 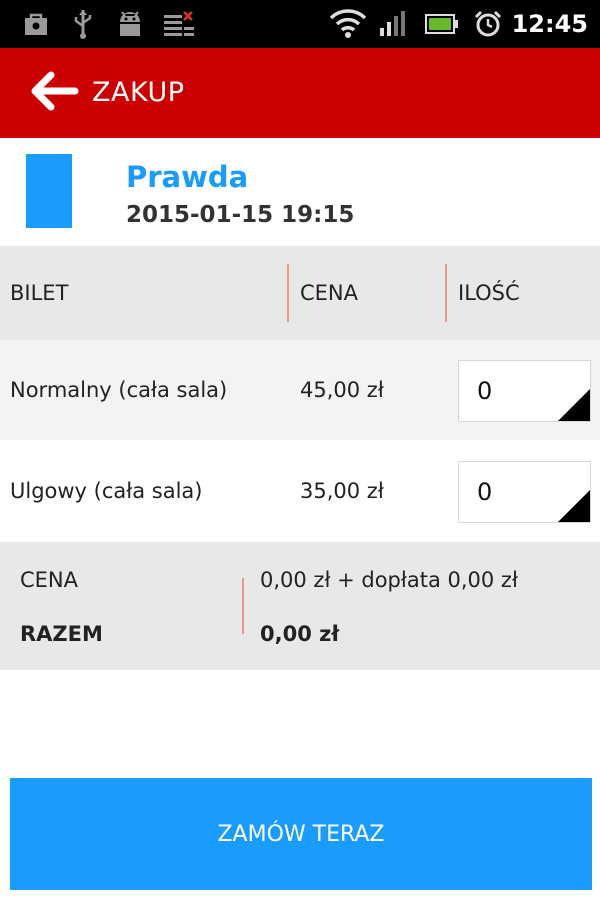 What do you see at coordinates (342, 390) in the screenshot?
I see `ticket-price: 45,00 zł` at bounding box center [342, 390].